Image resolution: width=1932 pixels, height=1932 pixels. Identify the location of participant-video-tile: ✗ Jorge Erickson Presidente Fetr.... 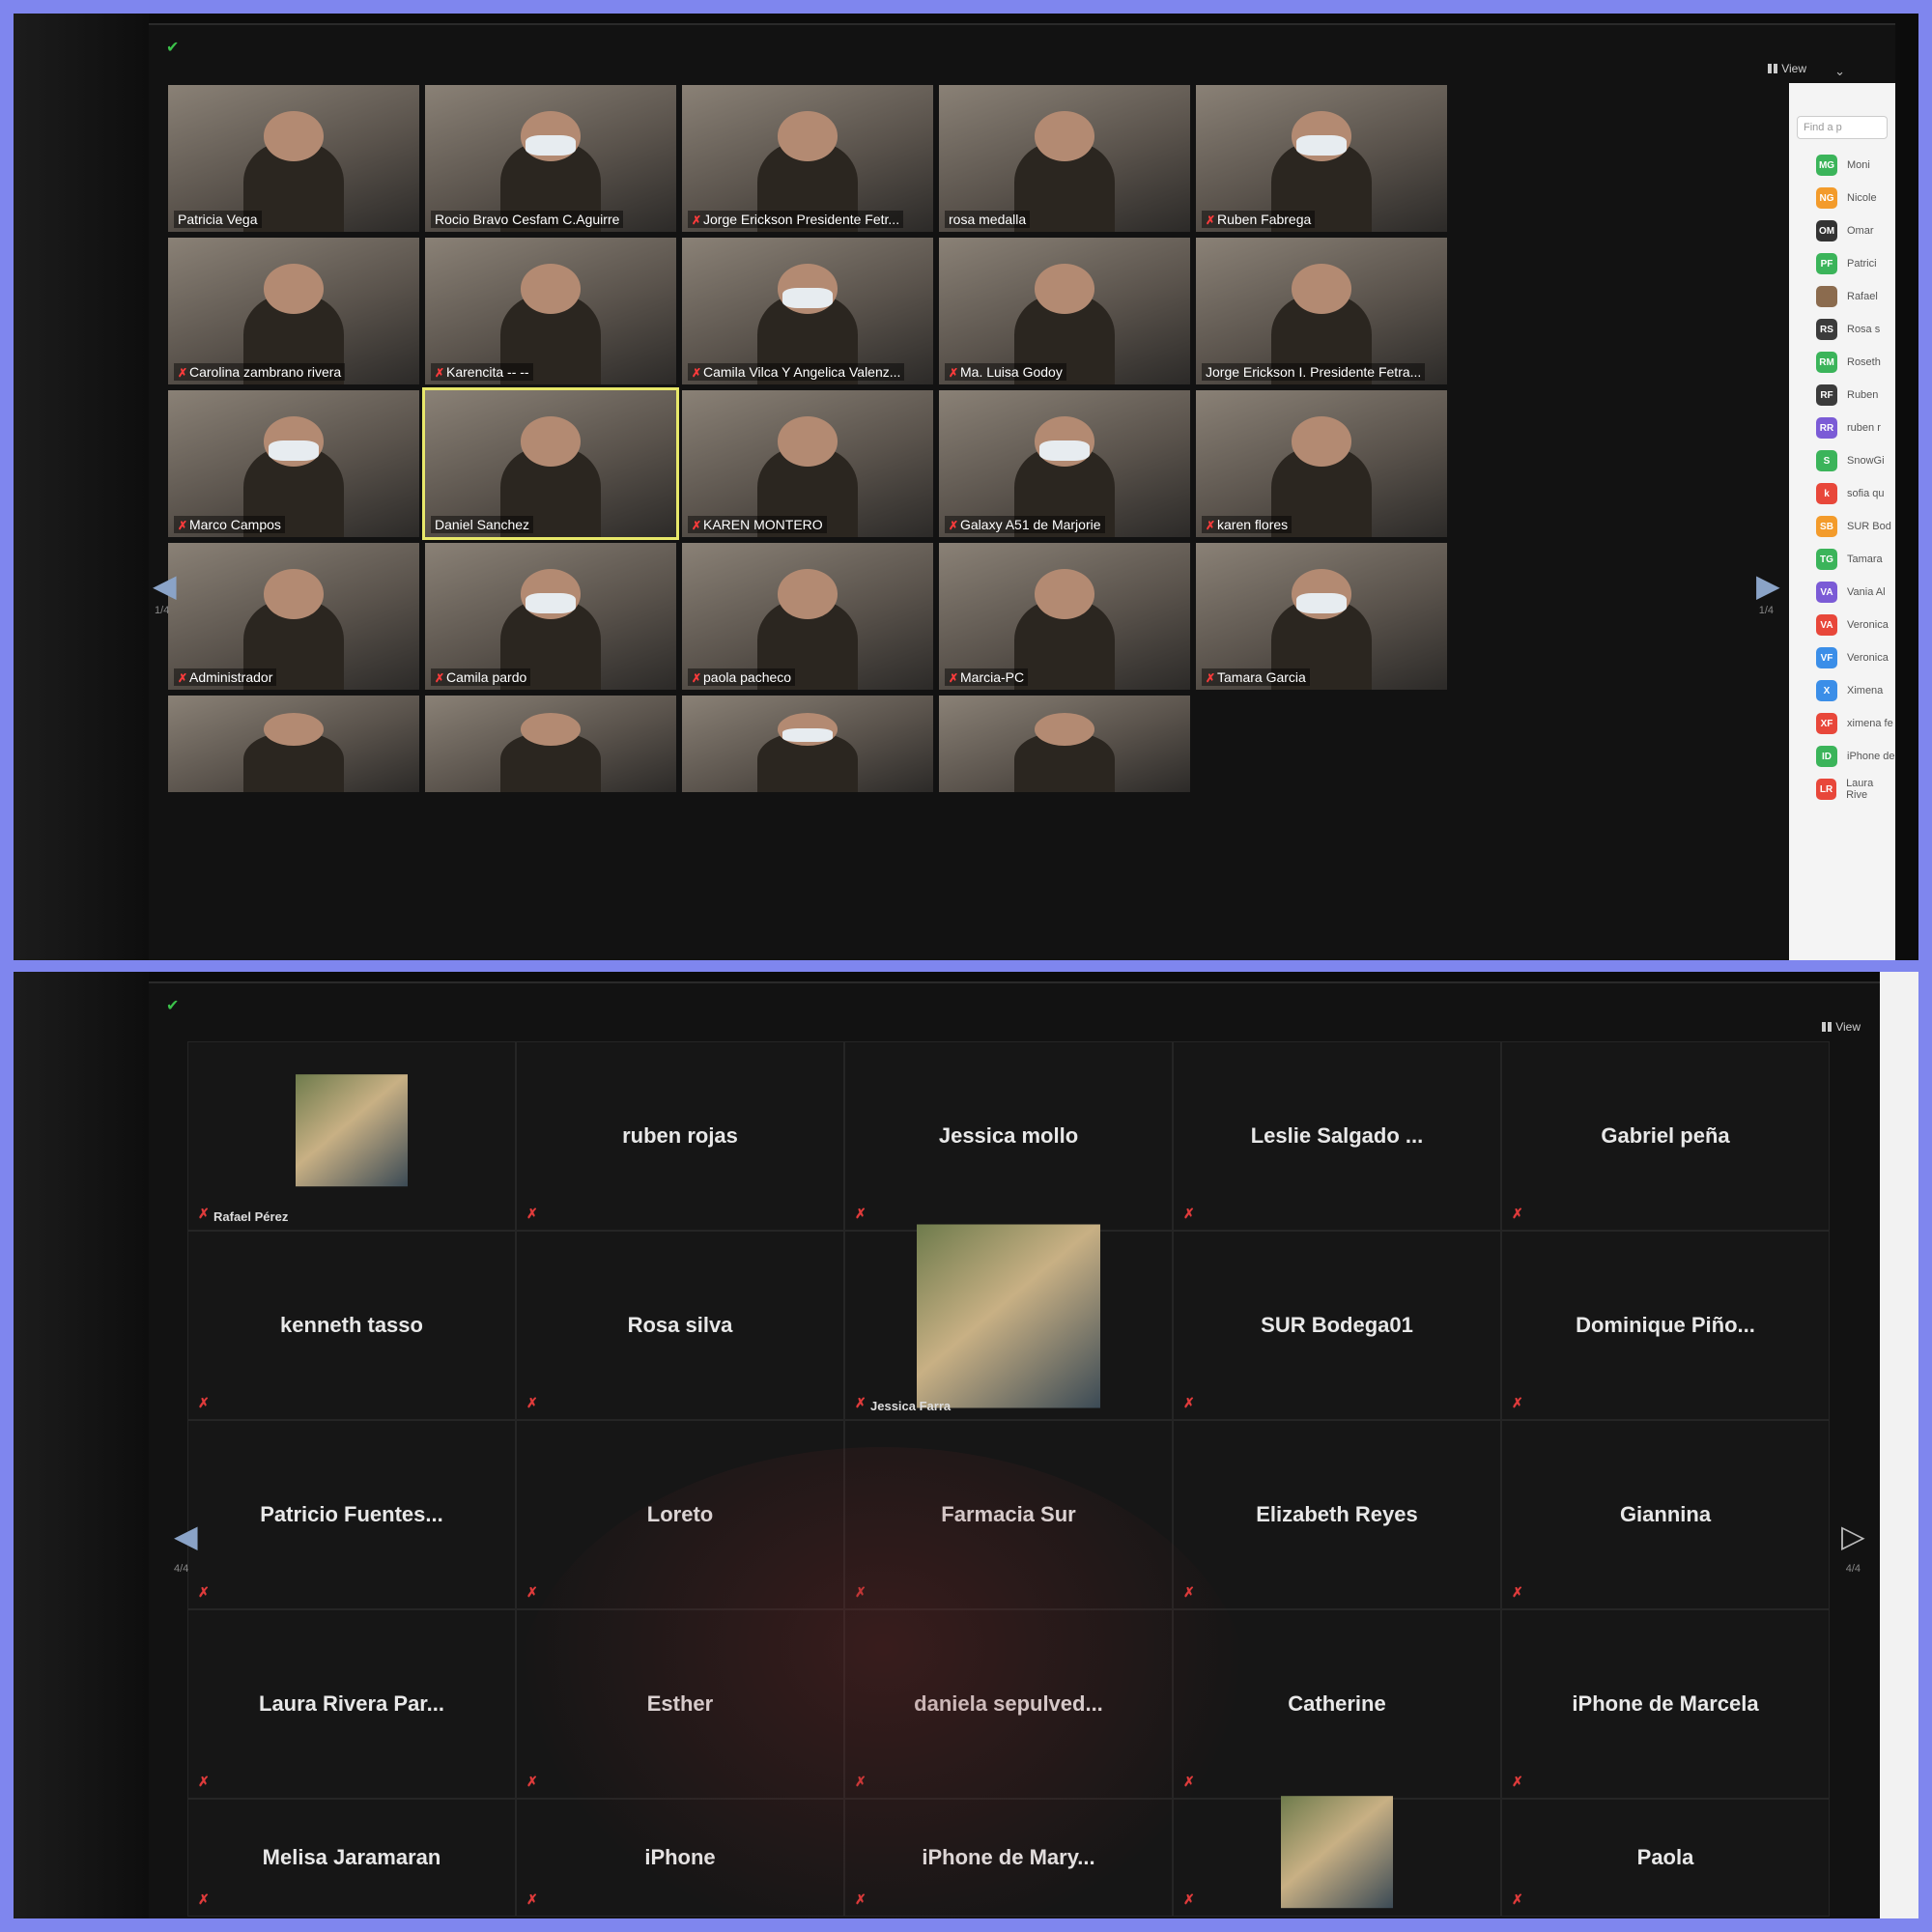
(807, 158).